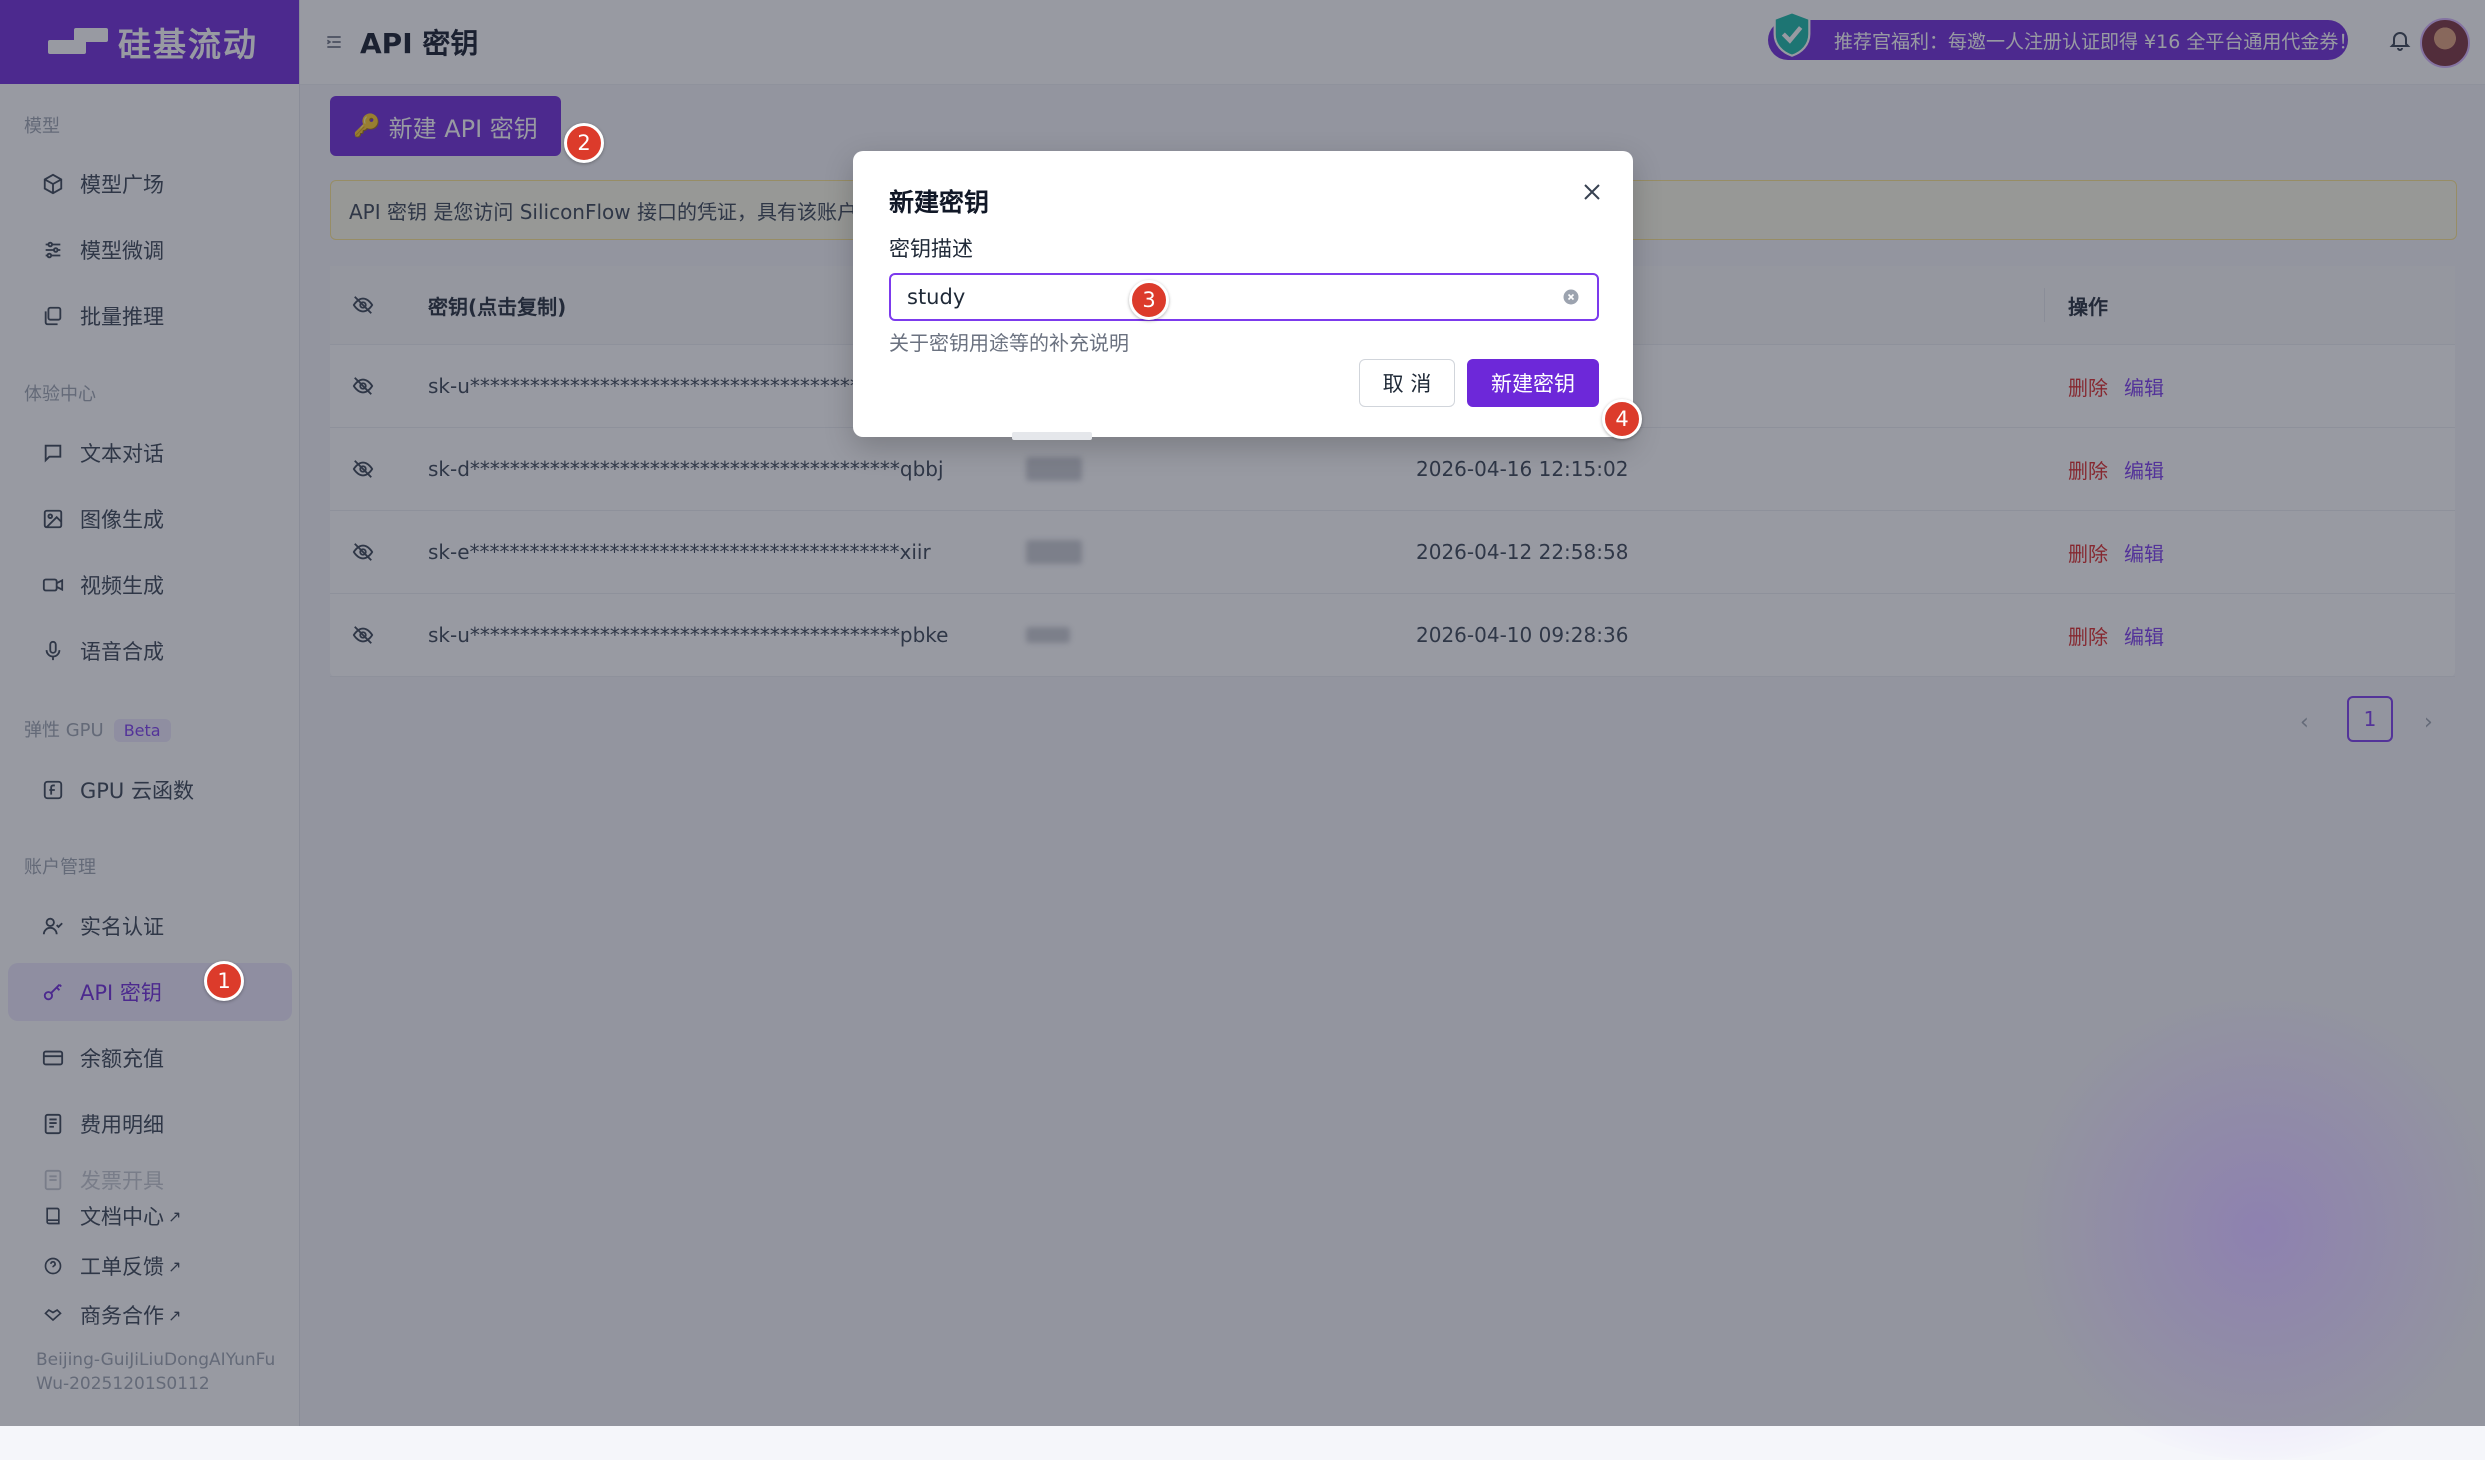  What do you see at coordinates (1533, 383) in the screenshot?
I see `create-key-button: 新建密钥` at bounding box center [1533, 383].